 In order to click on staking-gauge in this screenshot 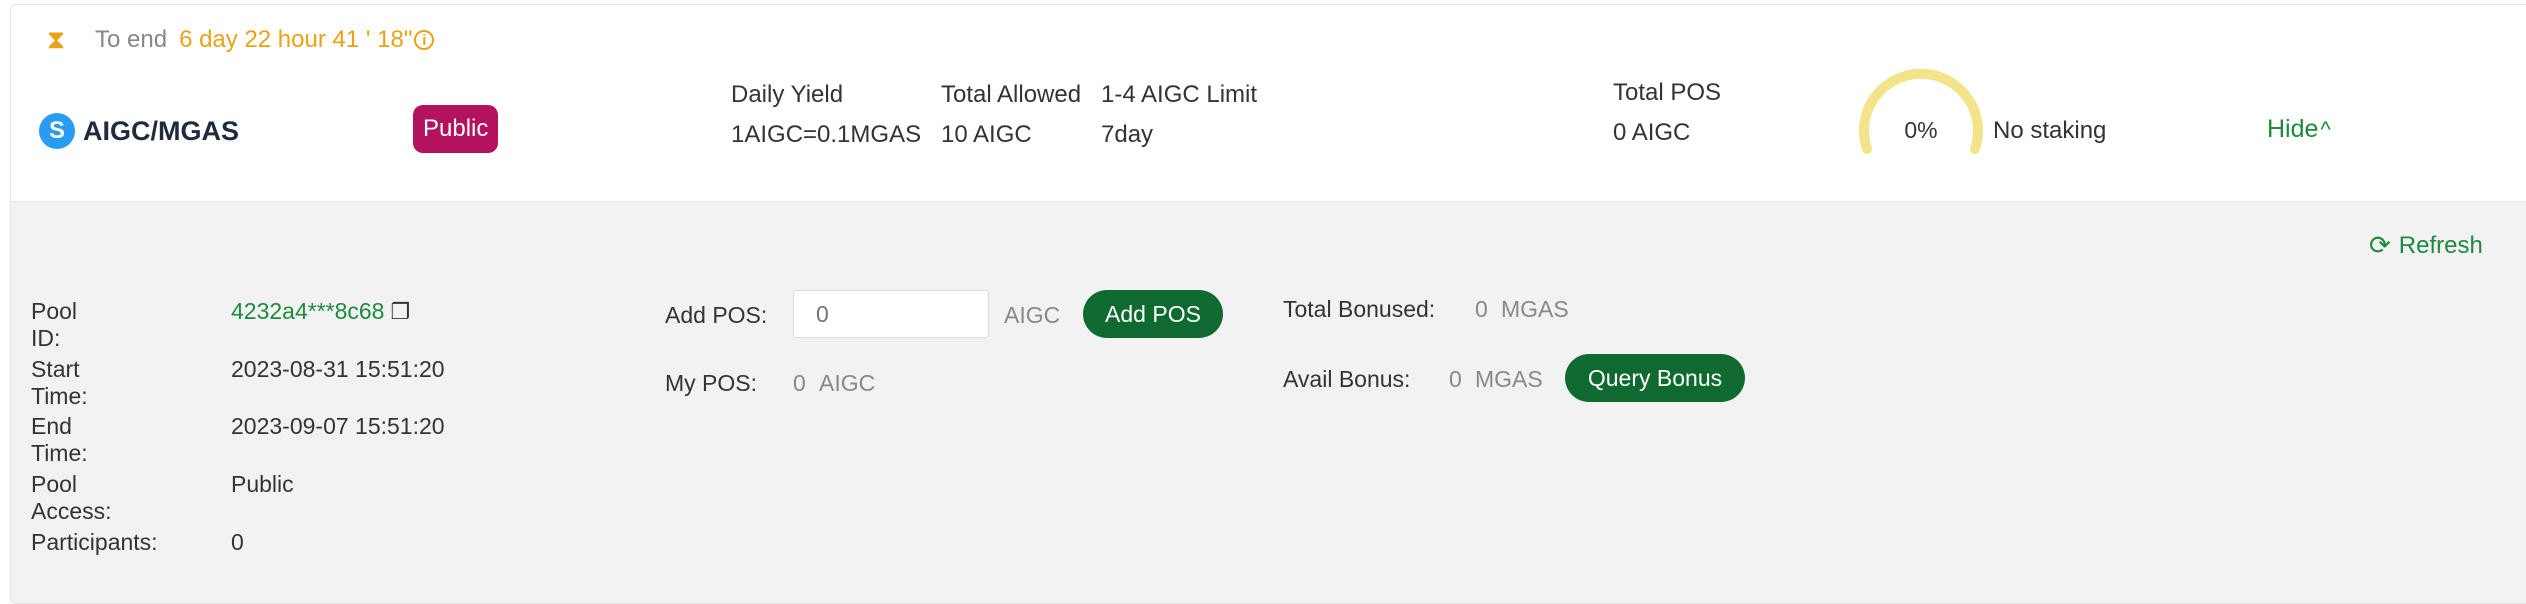, I will do `click(1921, 111)`.